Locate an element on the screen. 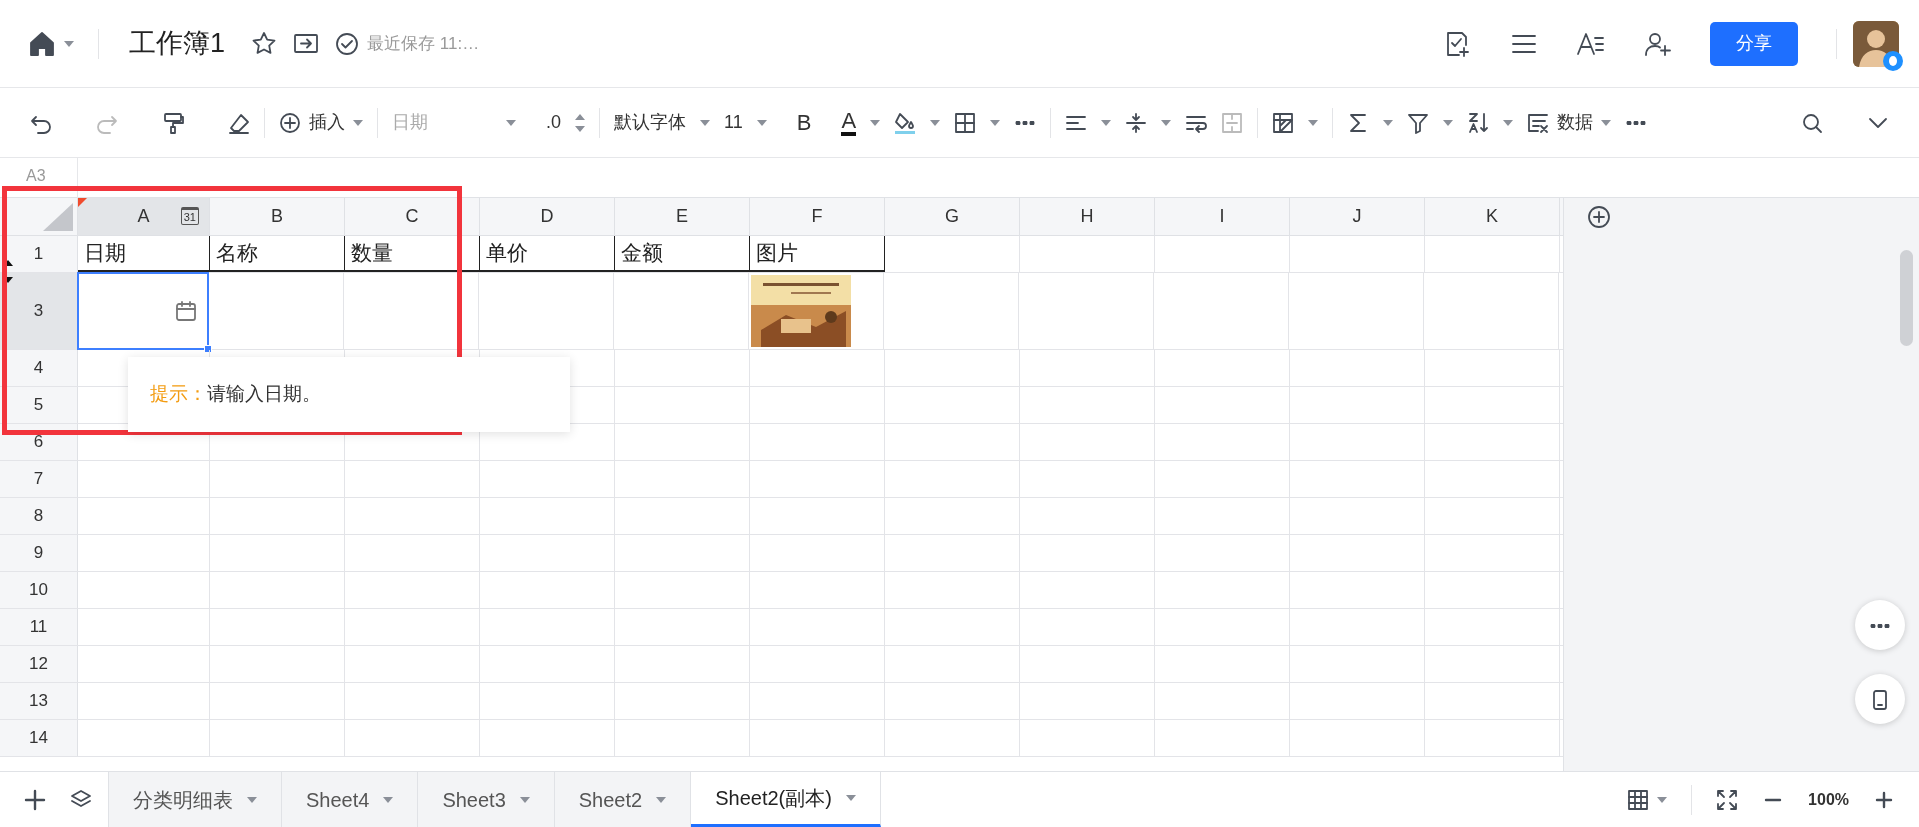 This screenshot has width=1919, height=827. document-title: 工作簿1 is located at coordinates (177, 44).